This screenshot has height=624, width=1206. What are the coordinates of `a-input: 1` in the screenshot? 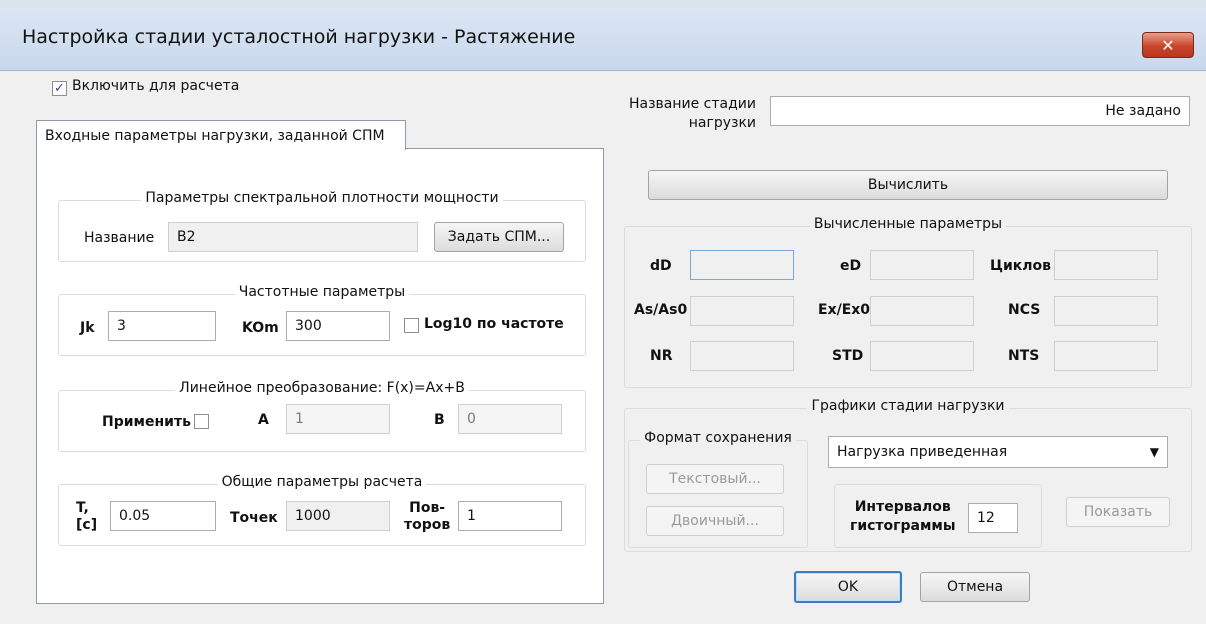 It's located at (338, 419).